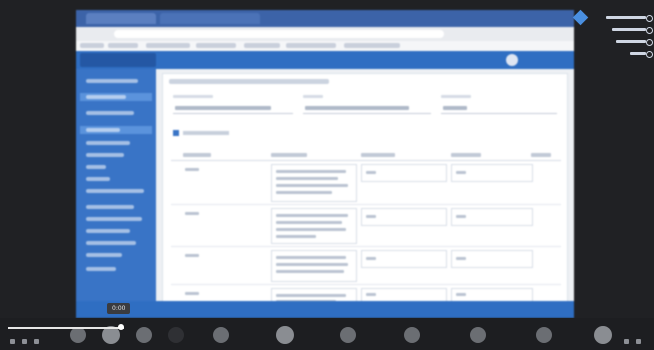 Image resolution: width=654 pixels, height=350 pixels. What do you see at coordinates (603, 335) in the screenshot?
I see `end-icon` at bounding box center [603, 335].